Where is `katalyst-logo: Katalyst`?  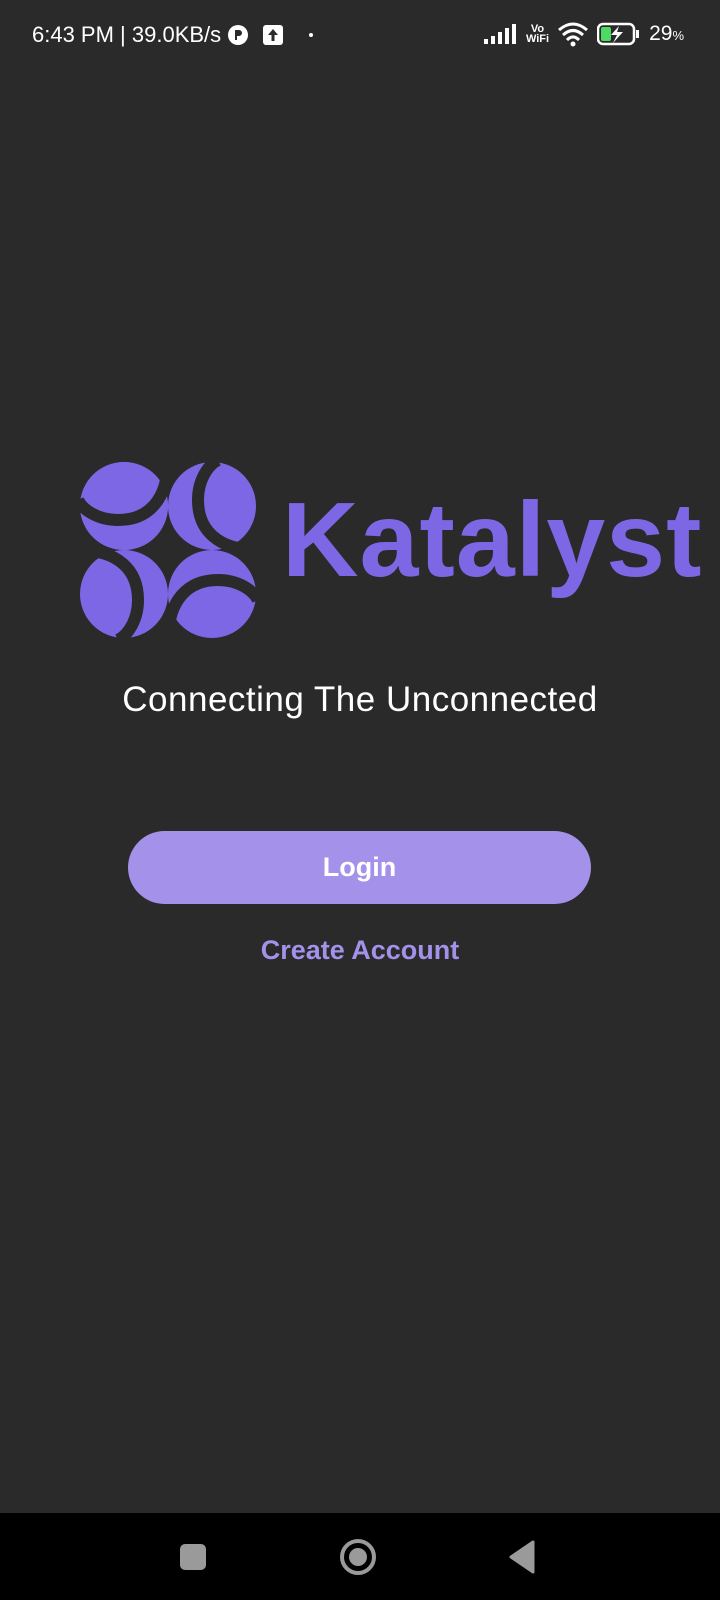
katalyst-logo: Katalyst is located at coordinates (389, 550).